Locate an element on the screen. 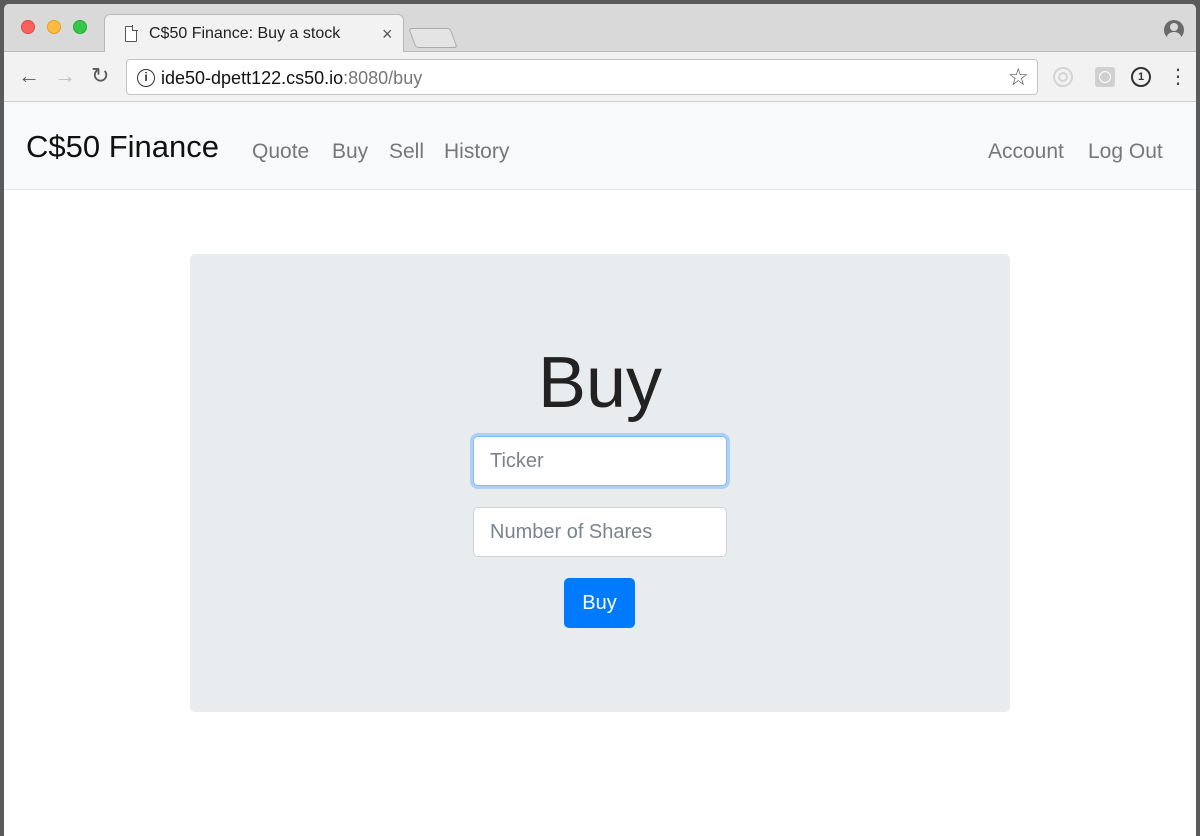  password-manager-icon: 1 is located at coordinates (1141, 77).